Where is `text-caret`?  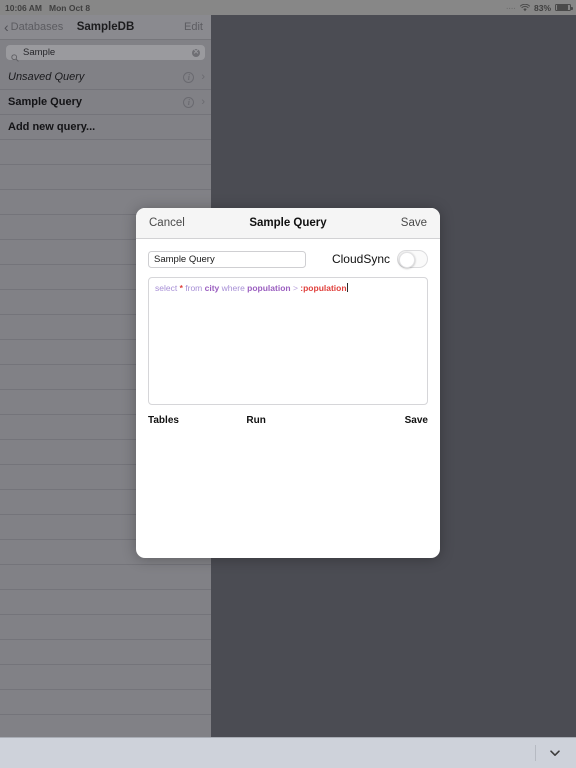
text-caret is located at coordinates (347, 287).